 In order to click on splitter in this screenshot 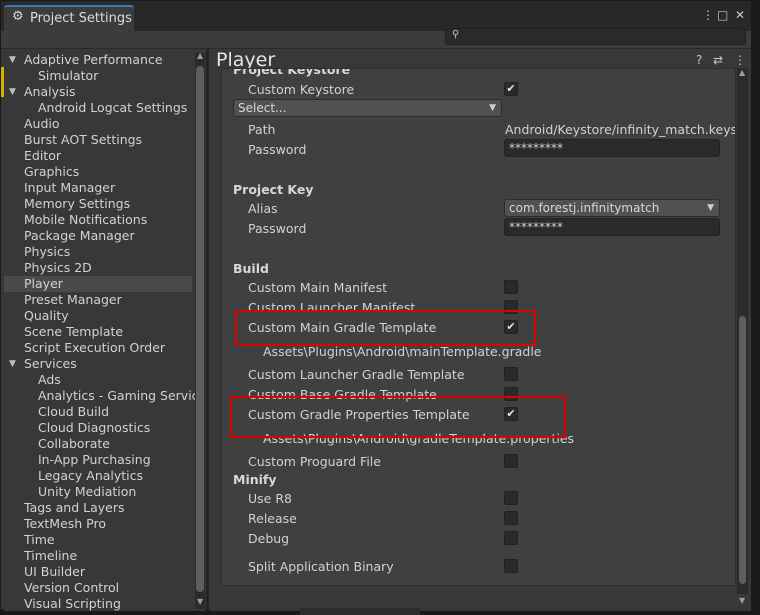, I will do `click(207, 330)`.